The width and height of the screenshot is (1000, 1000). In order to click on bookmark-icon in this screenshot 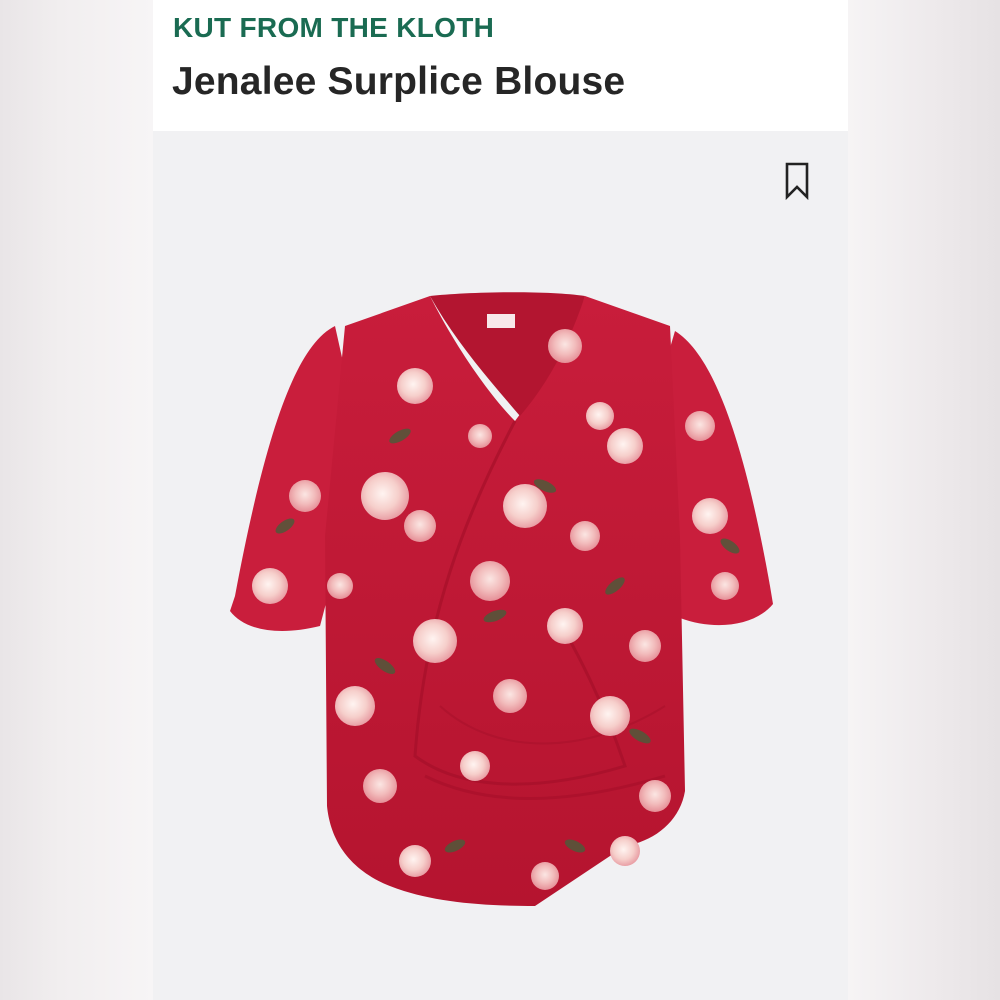, I will do `click(797, 181)`.